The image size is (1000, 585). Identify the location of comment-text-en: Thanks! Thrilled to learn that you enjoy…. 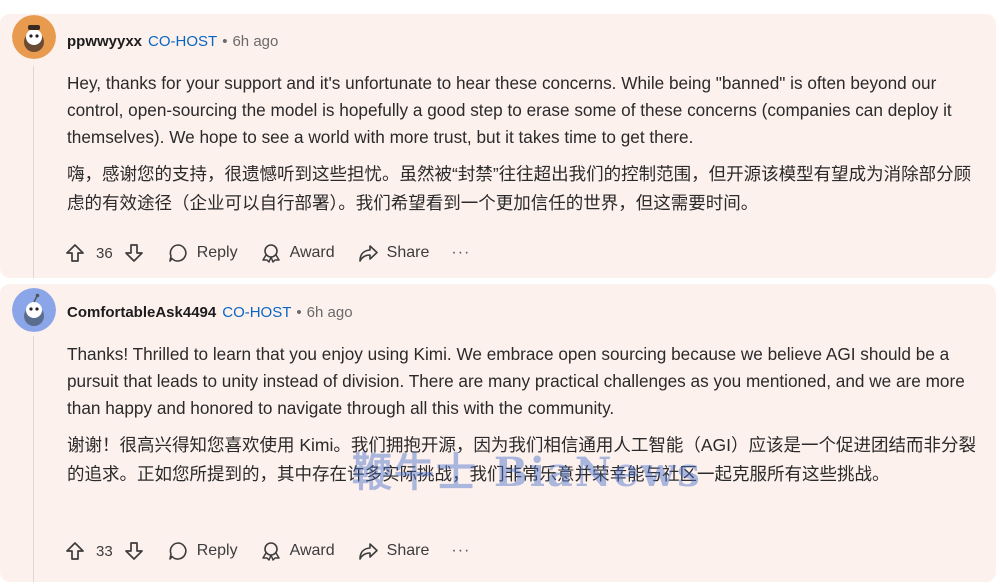
(516, 381).